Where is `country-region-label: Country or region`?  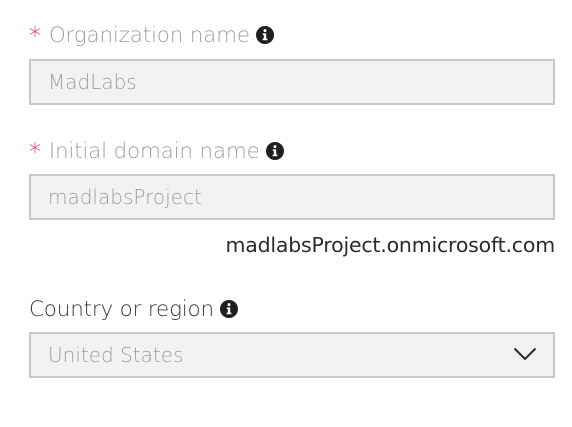 country-region-label: Country or region is located at coordinates (121, 309).